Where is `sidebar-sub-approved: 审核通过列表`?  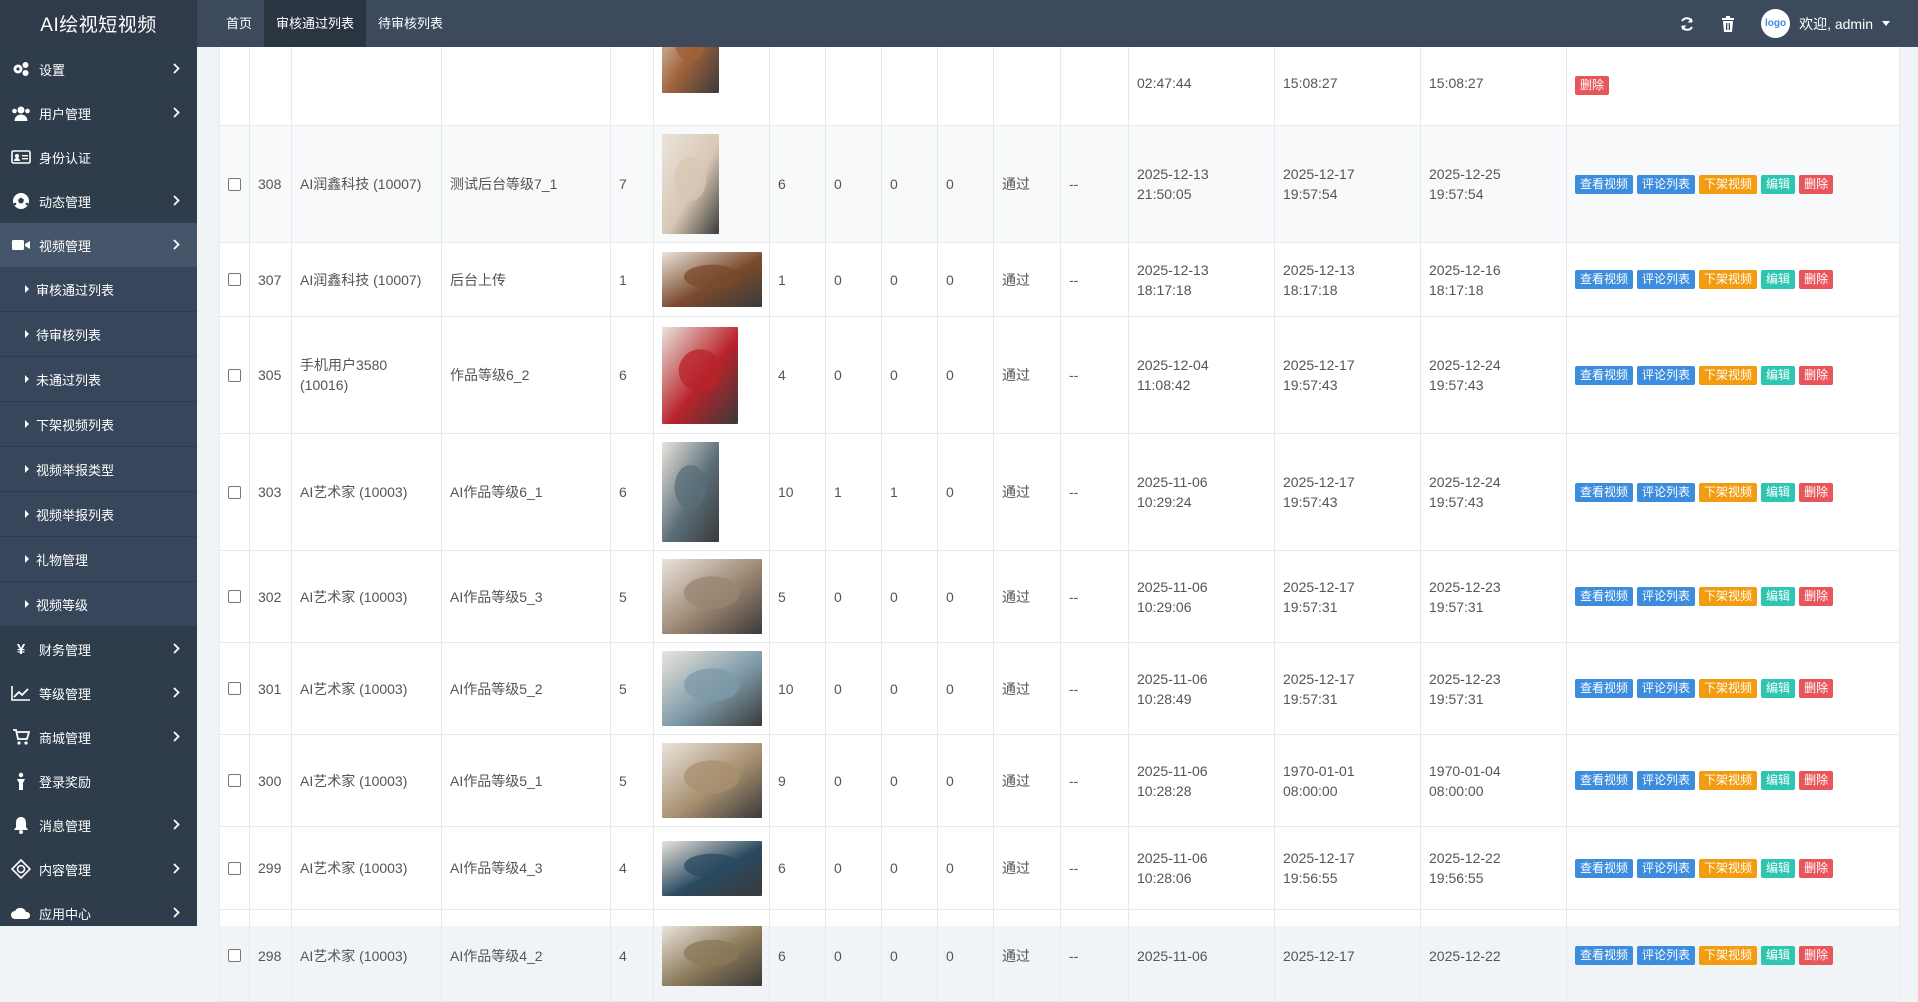 sidebar-sub-approved: 审核通过列表 is located at coordinates (98, 289).